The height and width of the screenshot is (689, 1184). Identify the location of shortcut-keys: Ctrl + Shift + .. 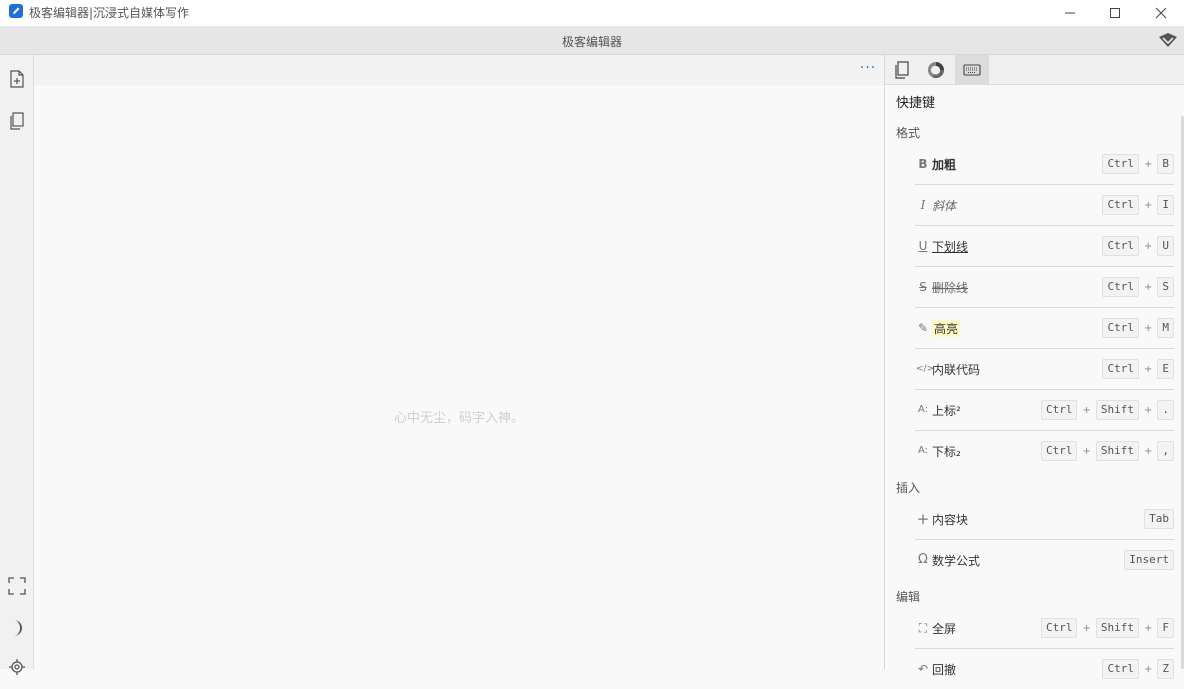
(1107, 410).